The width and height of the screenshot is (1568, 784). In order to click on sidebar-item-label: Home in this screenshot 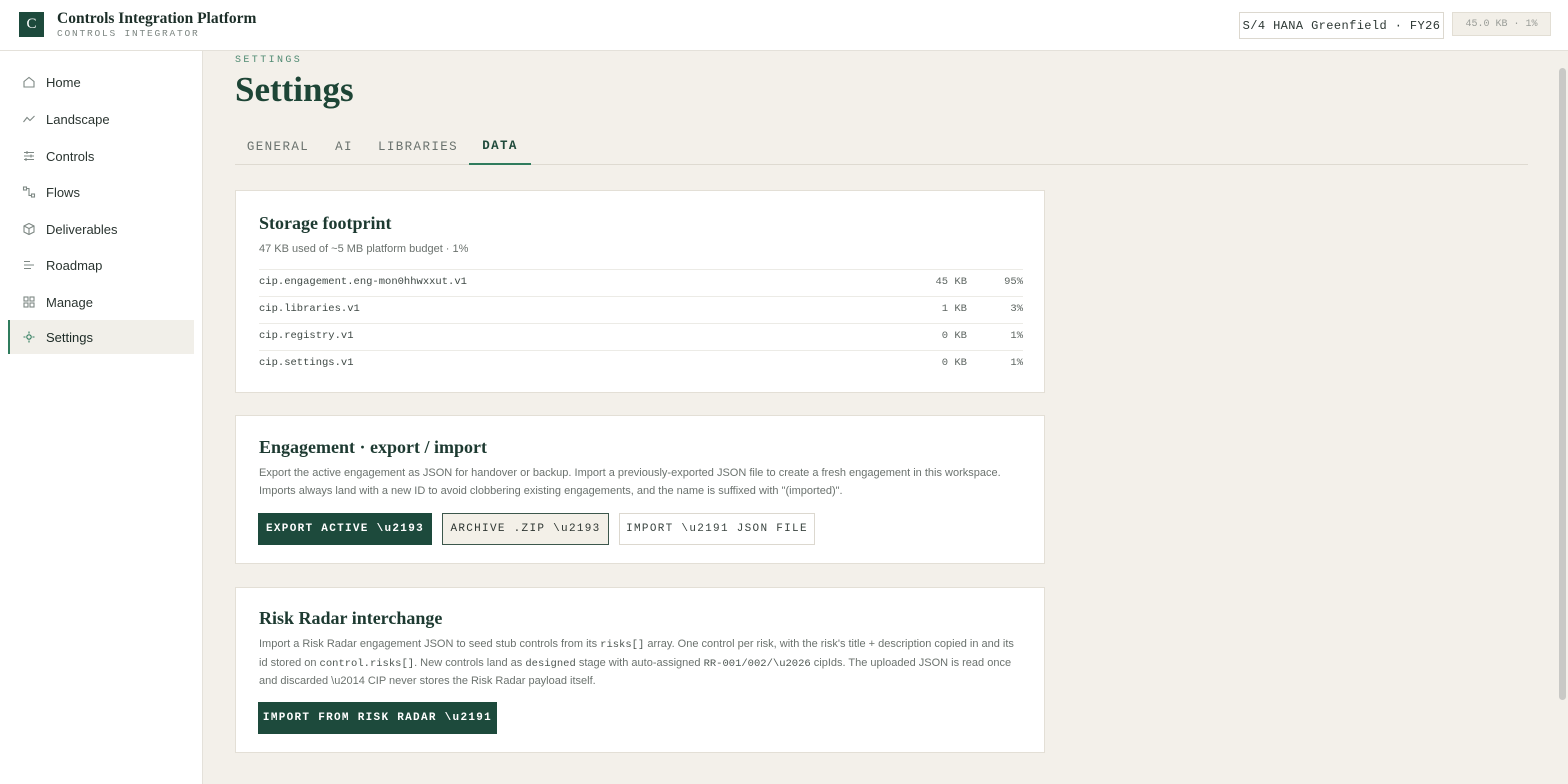, I will do `click(63, 82)`.